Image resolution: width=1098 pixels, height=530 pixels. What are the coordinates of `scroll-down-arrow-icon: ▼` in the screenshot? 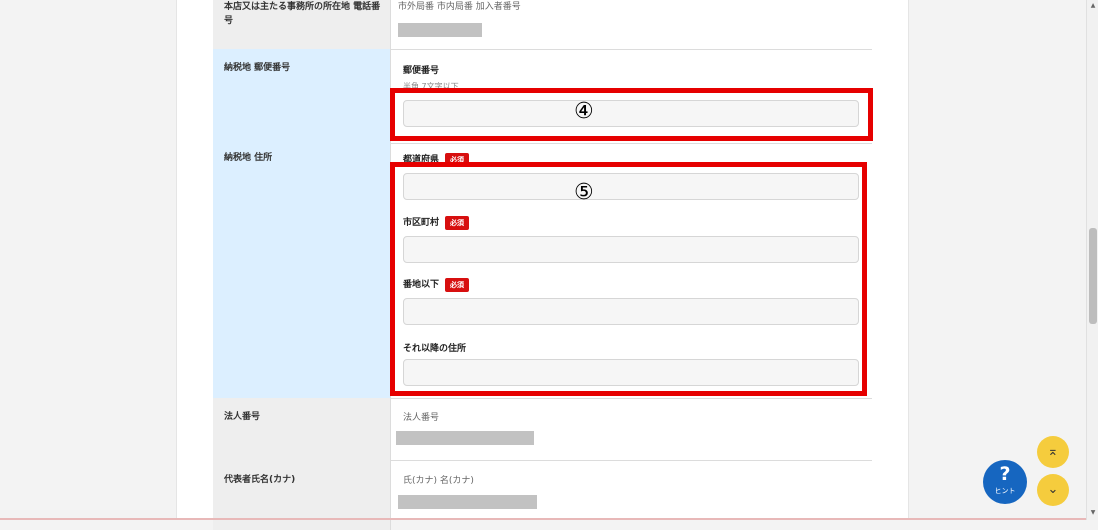 It's located at (1092, 513).